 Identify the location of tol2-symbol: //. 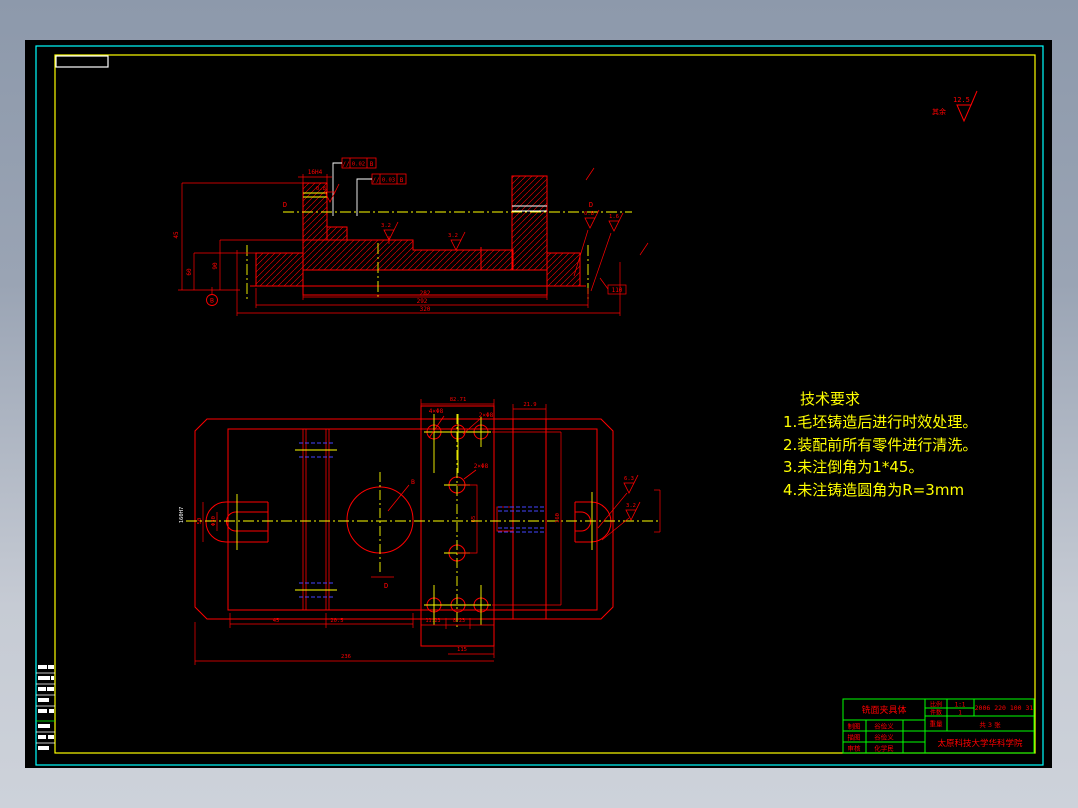
(376, 180).